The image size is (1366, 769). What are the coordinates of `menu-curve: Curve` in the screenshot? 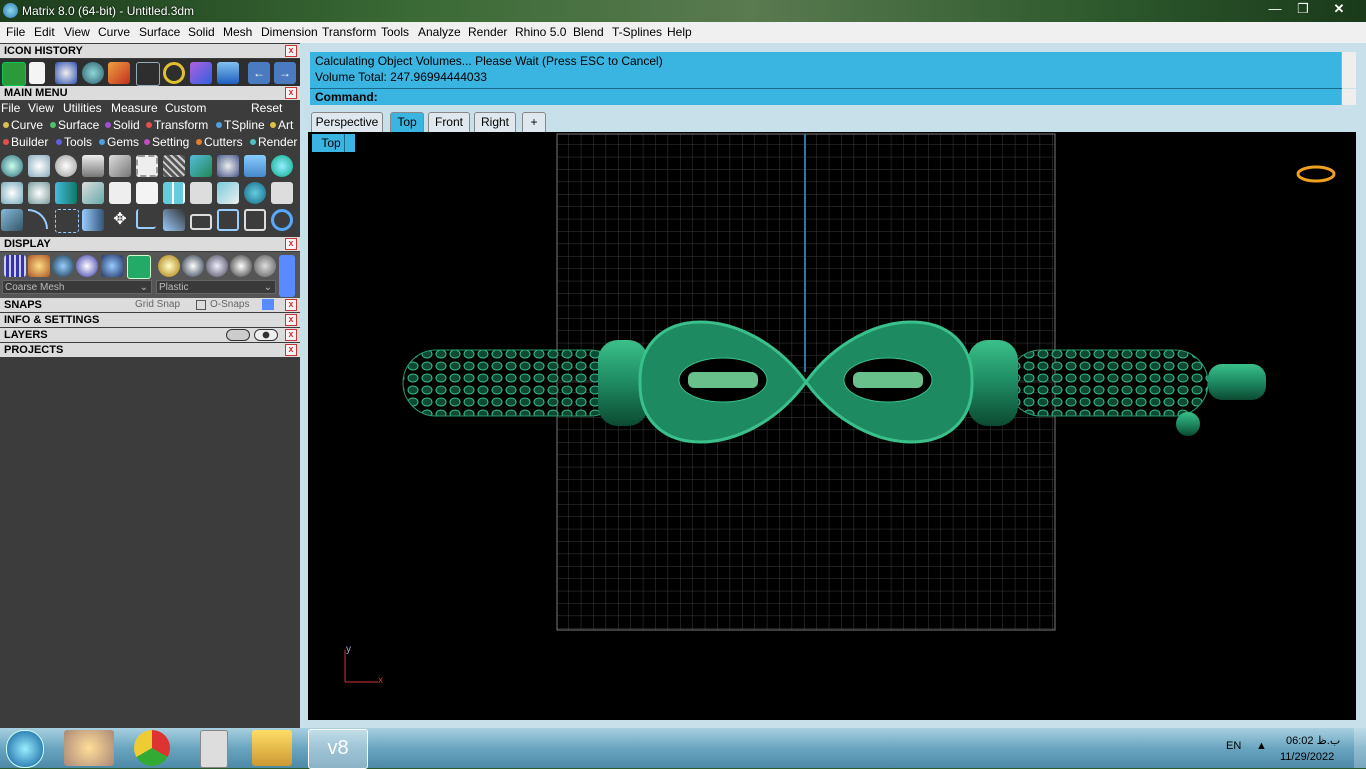 It's located at (114, 32).